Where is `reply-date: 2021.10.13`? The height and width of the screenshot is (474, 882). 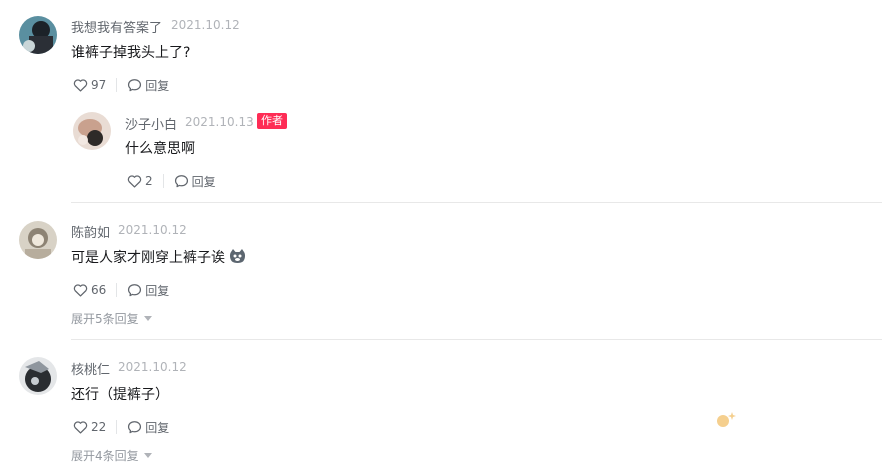
reply-date: 2021.10.13 is located at coordinates (219, 122).